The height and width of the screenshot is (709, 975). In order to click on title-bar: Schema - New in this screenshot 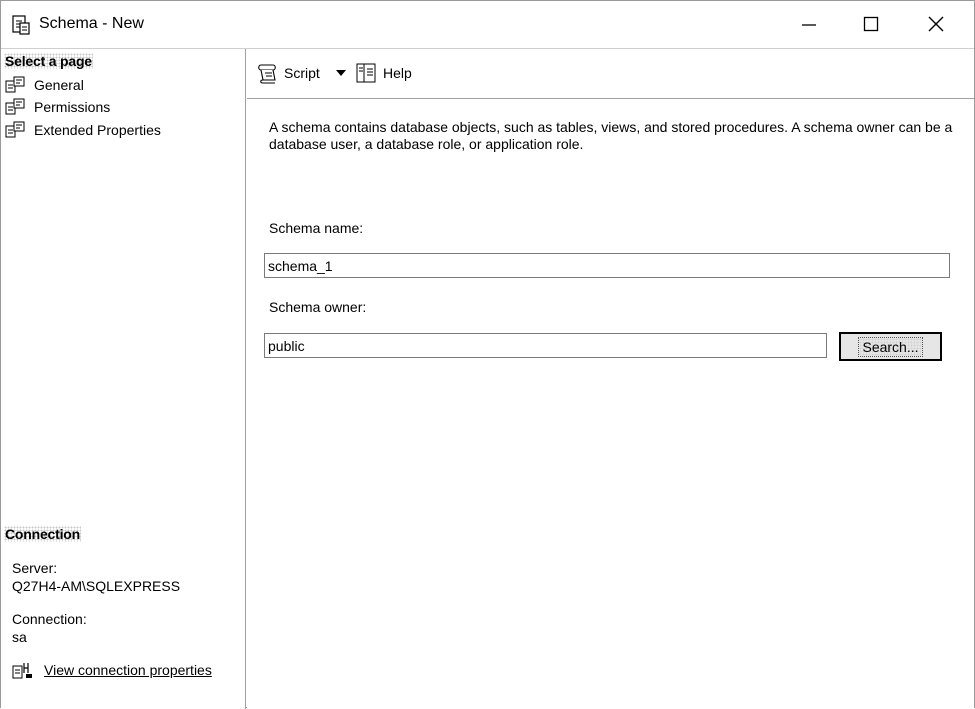, I will do `click(487, 25)`.